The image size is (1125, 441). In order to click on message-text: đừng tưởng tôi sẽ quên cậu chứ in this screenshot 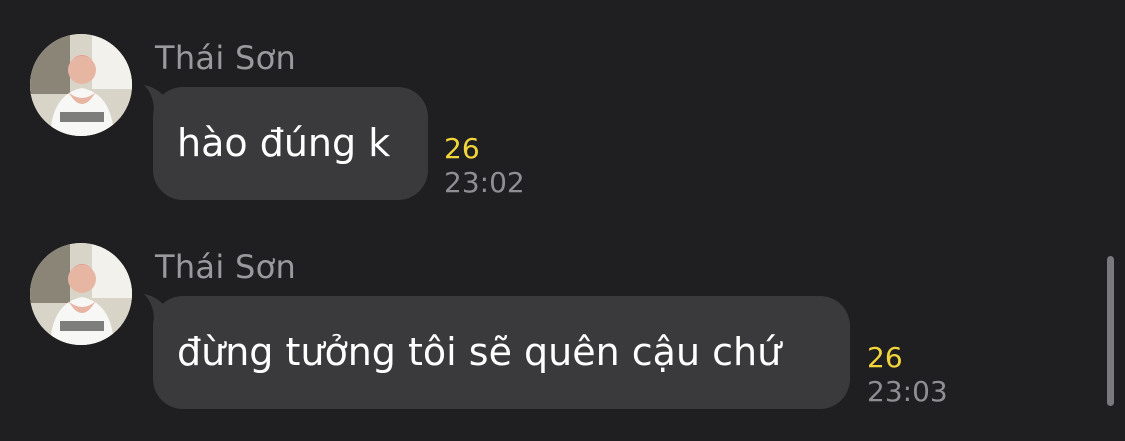, I will do `click(479, 352)`.